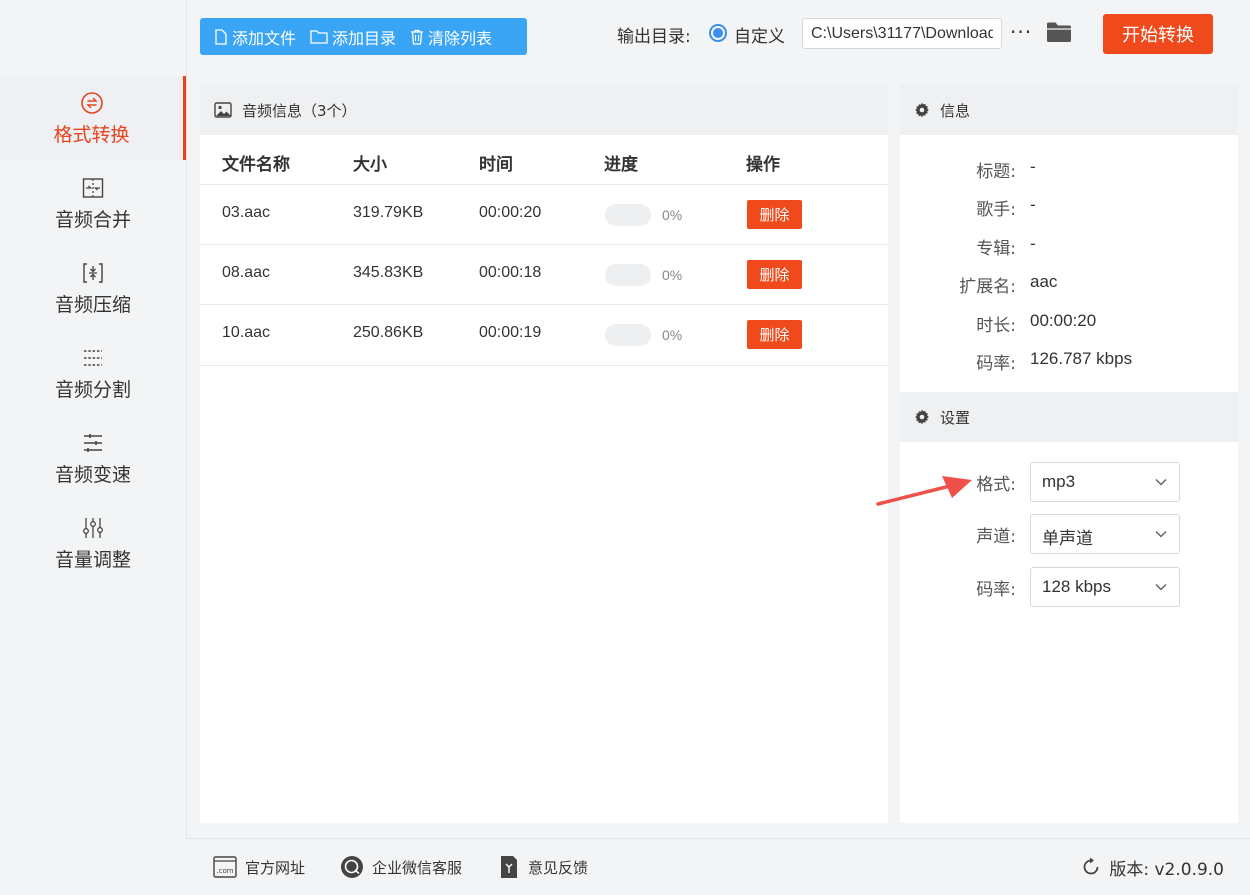  I want to click on column-header-action: 操作, so click(763, 165).